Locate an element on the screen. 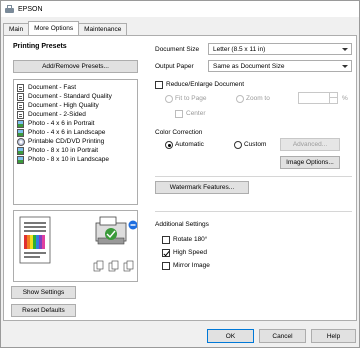  reduce-enlarge-label: Reduce/Enlarge Document is located at coordinates (205, 84).